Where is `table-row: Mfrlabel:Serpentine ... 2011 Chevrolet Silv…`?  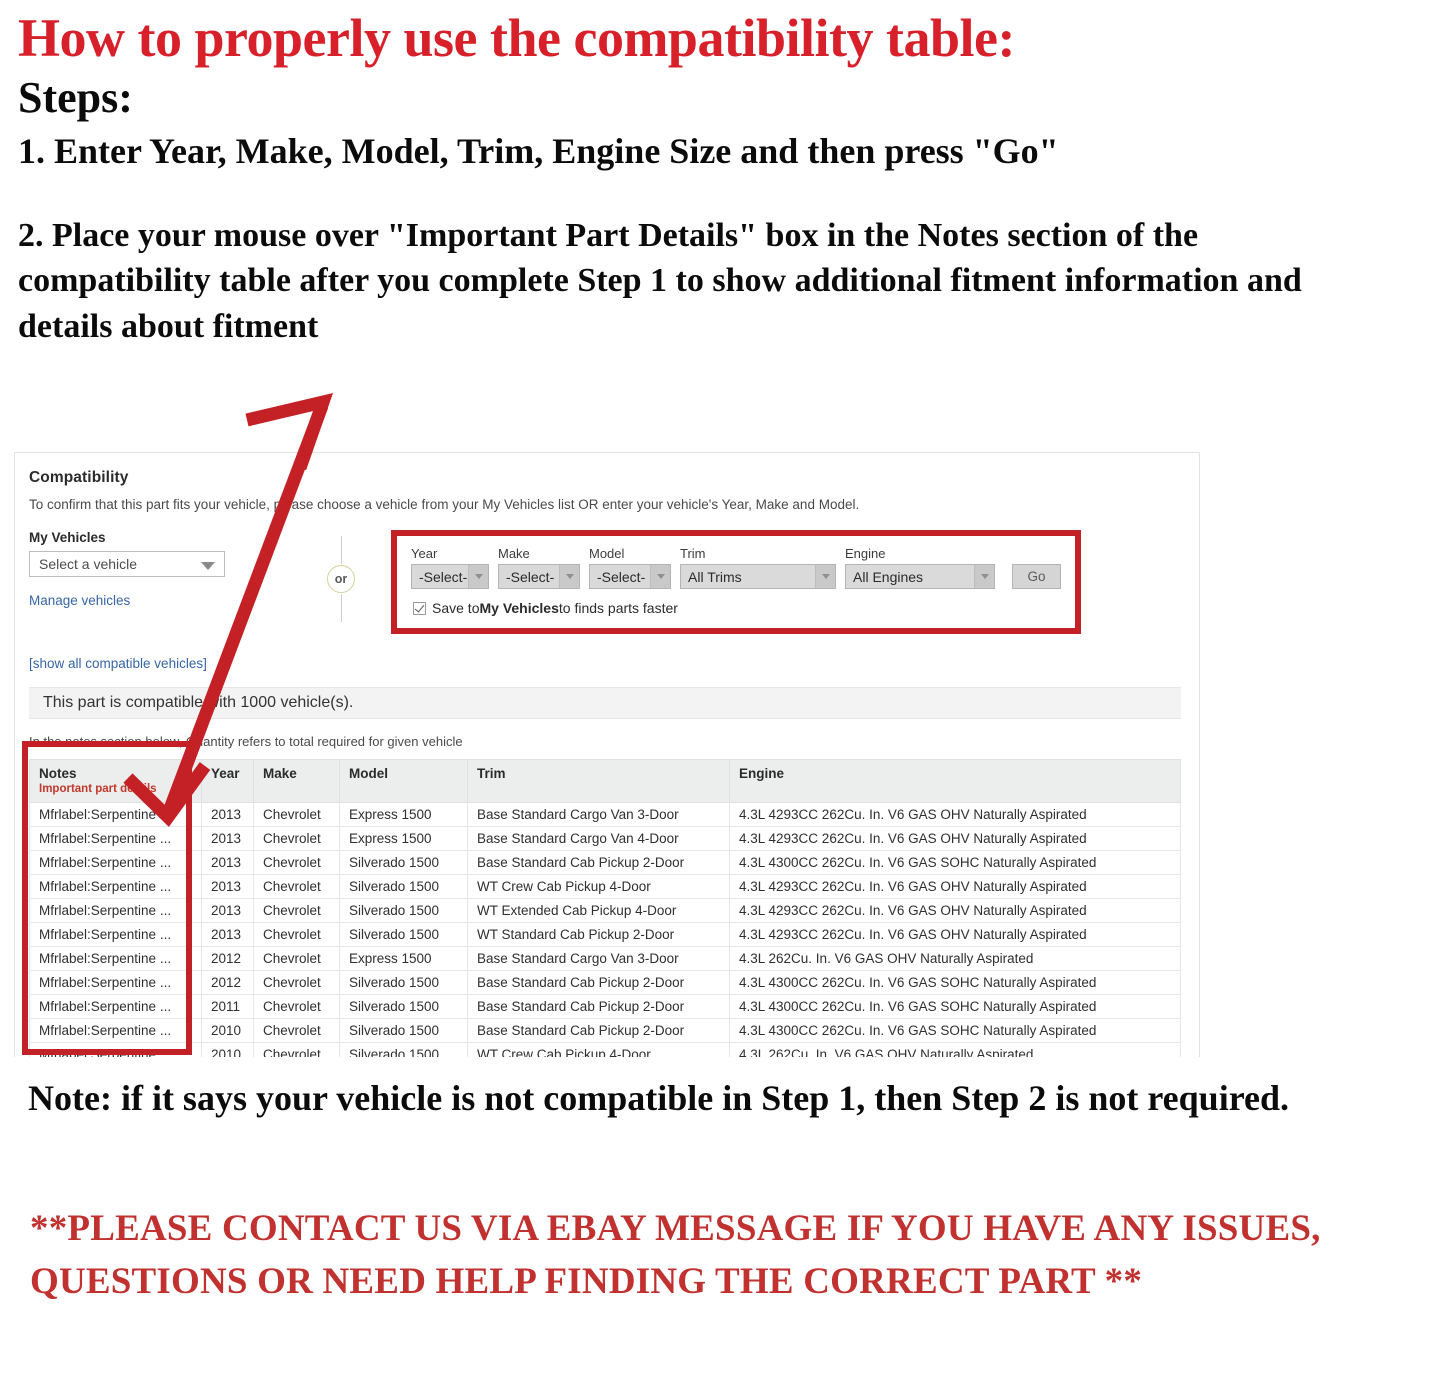
table-row: Mfrlabel:Serpentine ... 2011 Chevrolet Silv… is located at coordinates (605, 1006).